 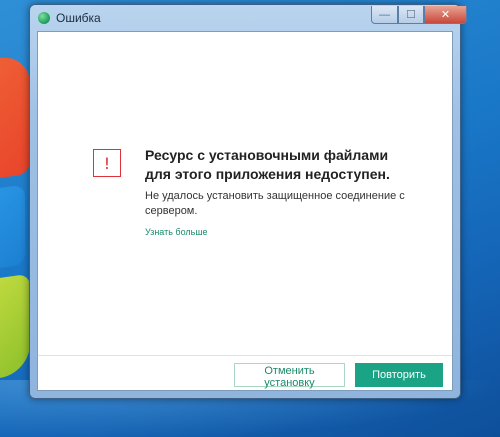 I want to click on cancel-installation-button: Отменить установку, so click(x=289, y=376).